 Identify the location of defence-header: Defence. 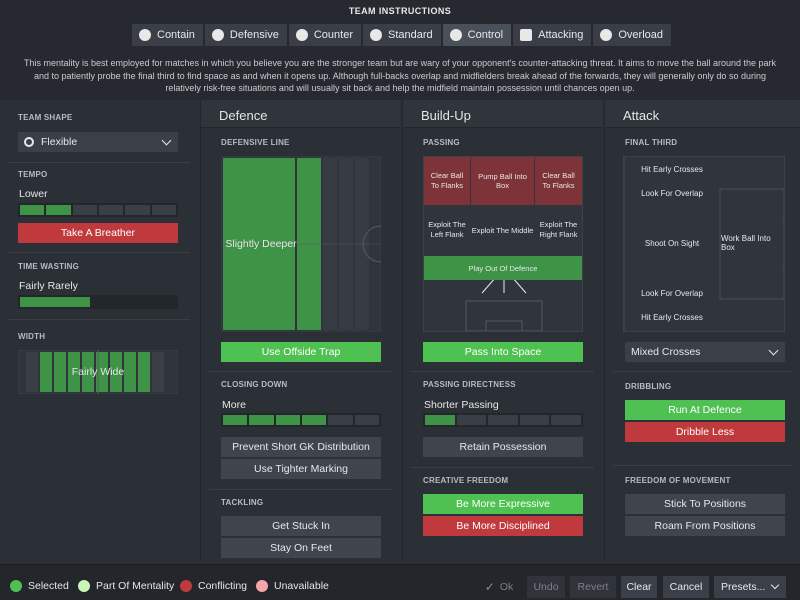
(300, 114).